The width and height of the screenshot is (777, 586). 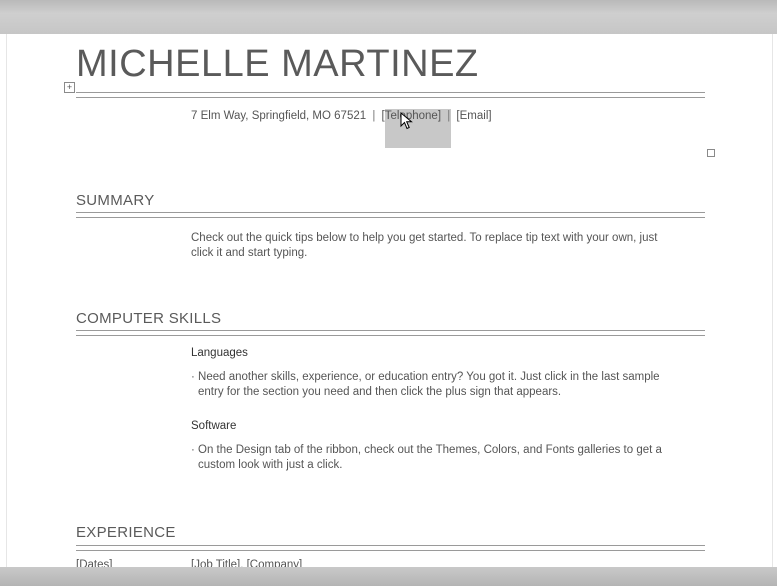 What do you see at coordinates (278, 116) in the screenshot?
I see `address-field: 7 Elm Way, Springfield, MO 67521` at bounding box center [278, 116].